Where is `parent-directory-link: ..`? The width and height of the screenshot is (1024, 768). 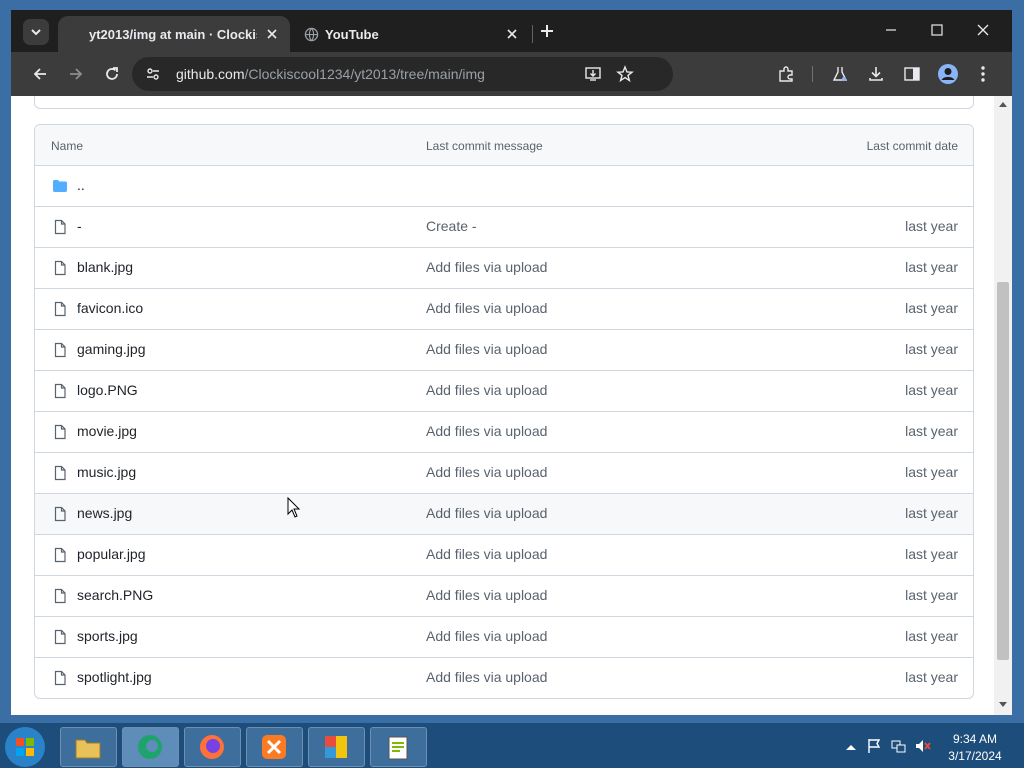
parent-directory-link: .. is located at coordinates (81, 185).